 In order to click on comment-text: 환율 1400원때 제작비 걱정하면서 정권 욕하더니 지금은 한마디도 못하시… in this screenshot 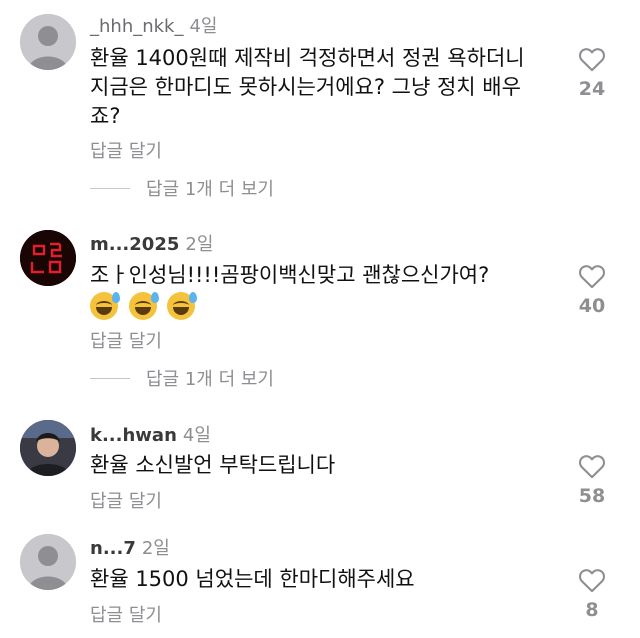, I will do `click(307, 87)`.